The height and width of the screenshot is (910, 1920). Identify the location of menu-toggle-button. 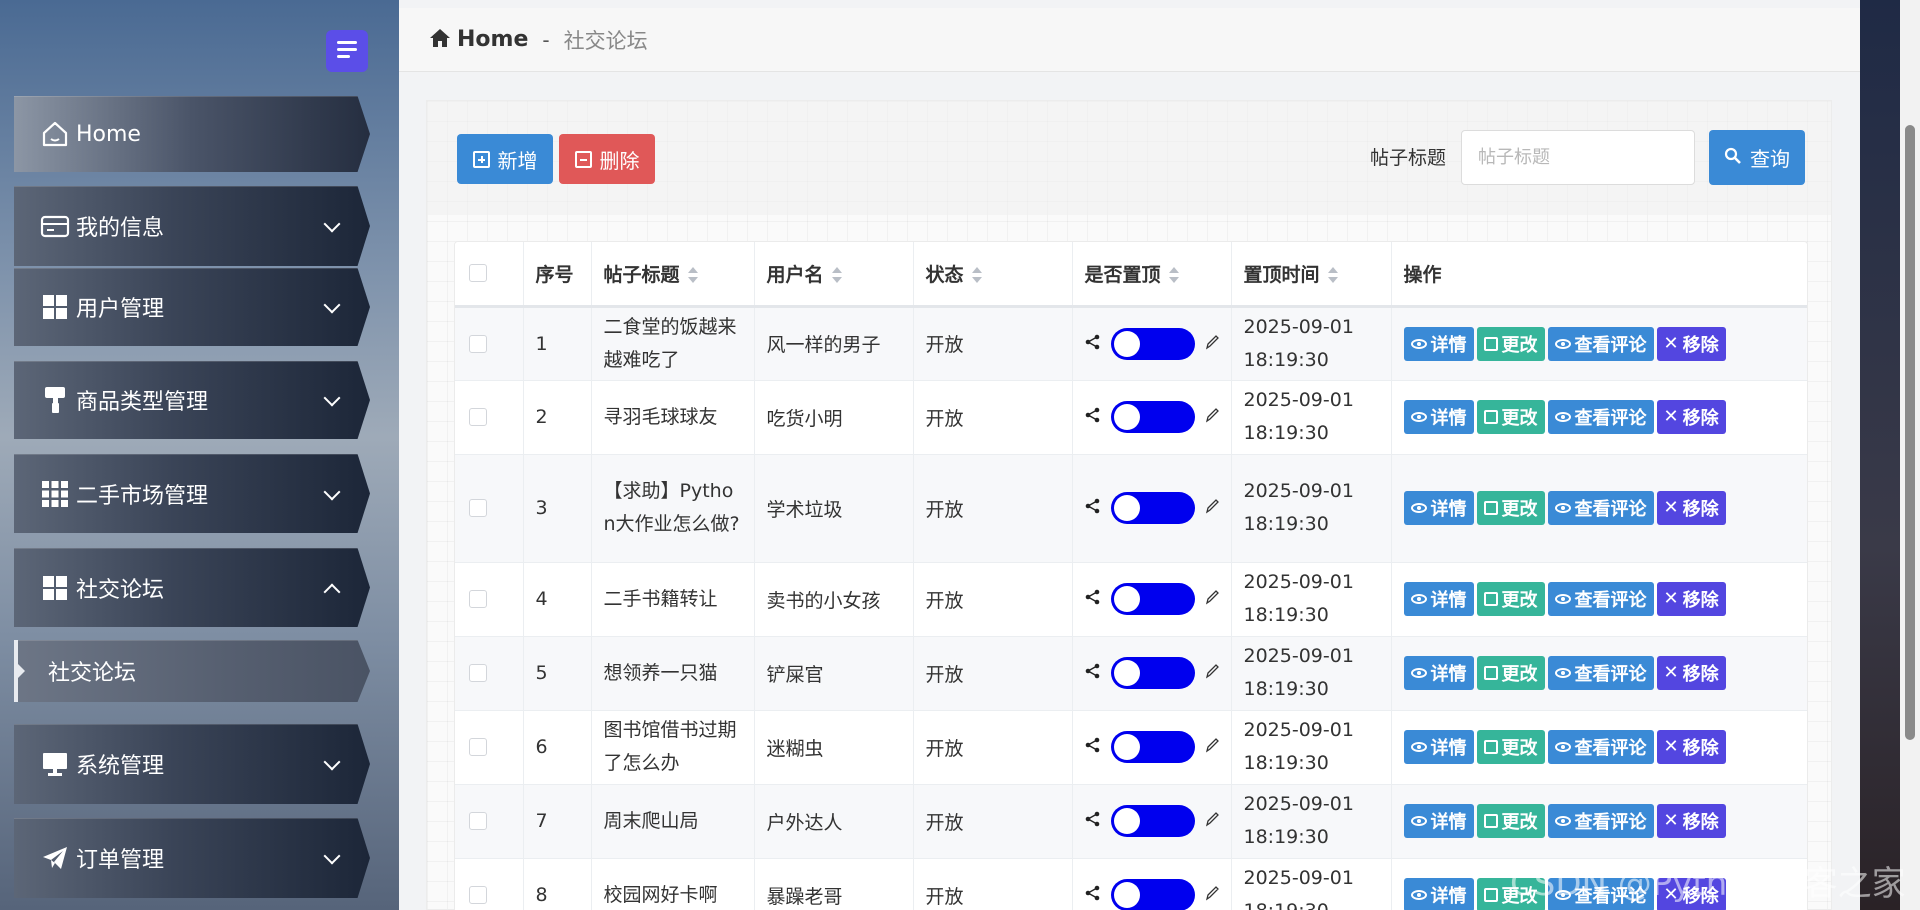
(347, 51).